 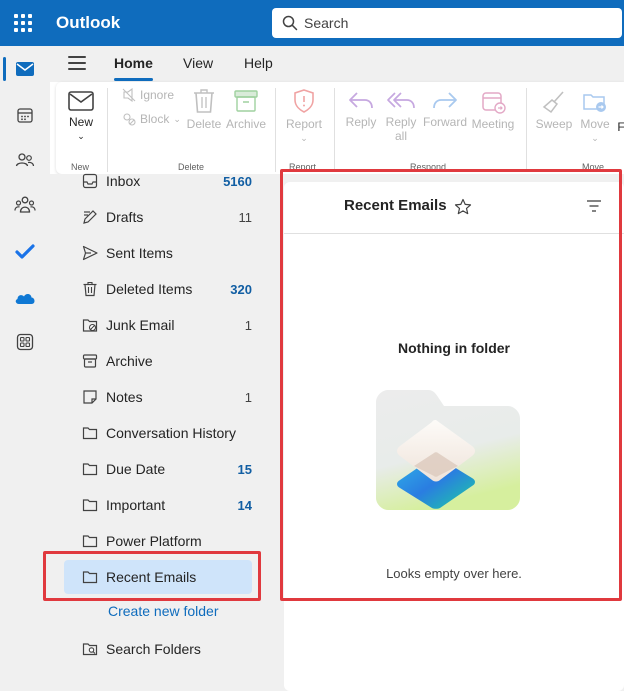 What do you see at coordinates (246, 109) in the screenshot?
I see `archive-button: Archive` at bounding box center [246, 109].